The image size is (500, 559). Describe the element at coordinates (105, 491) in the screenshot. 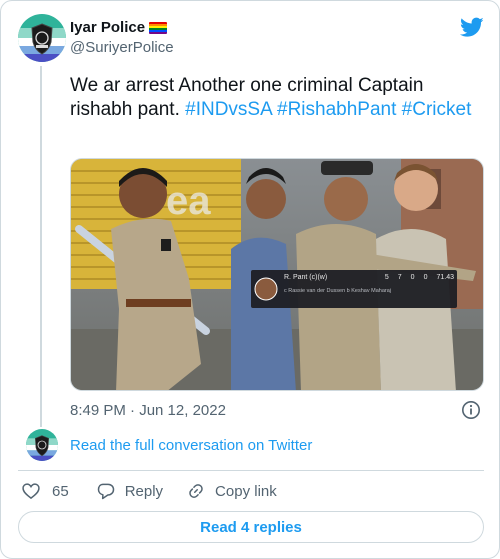

I see `reply-bubble-icon` at that location.